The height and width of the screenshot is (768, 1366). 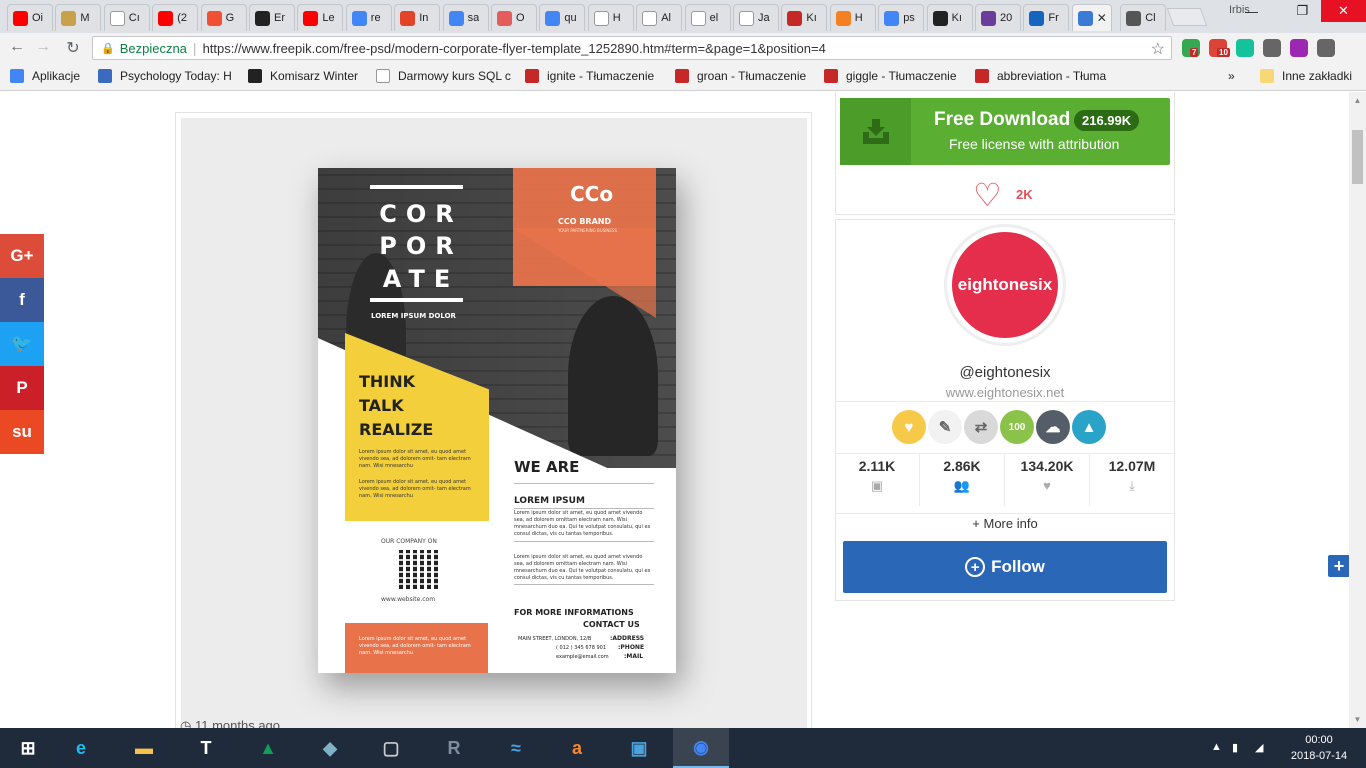 I want to click on battery-icon: ▮, so click(x=1235, y=747).